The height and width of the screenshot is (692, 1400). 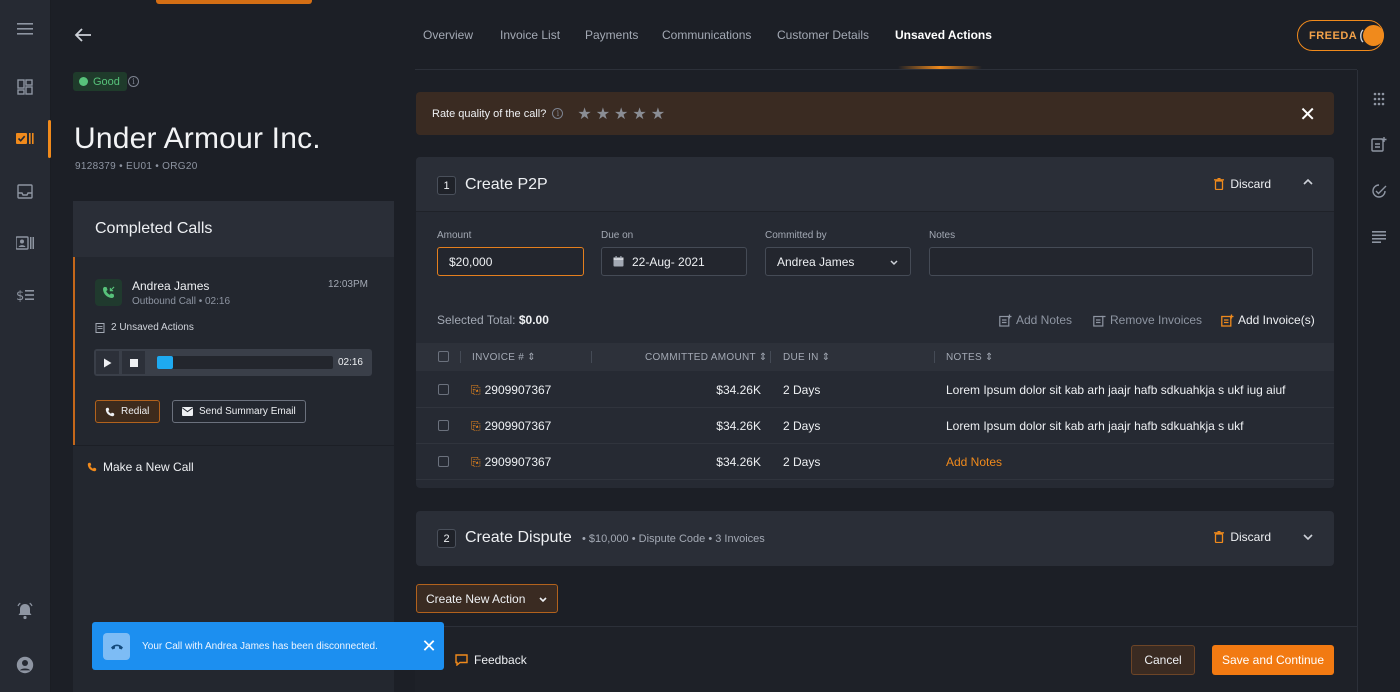 What do you see at coordinates (1379, 191) in the screenshot?
I see `task-check-icon` at bounding box center [1379, 191].